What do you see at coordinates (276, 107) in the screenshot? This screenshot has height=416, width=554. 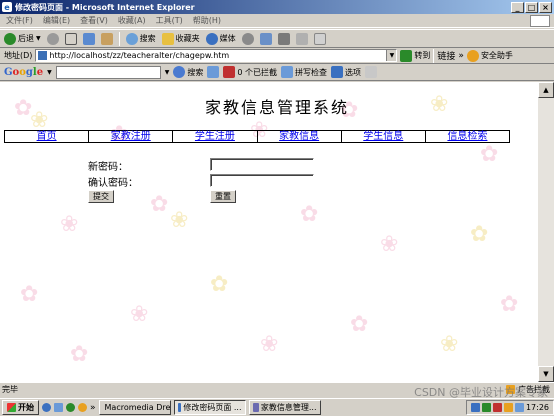 I see `page-title: 家教信息管理系统` at bounding box center [276, 107].